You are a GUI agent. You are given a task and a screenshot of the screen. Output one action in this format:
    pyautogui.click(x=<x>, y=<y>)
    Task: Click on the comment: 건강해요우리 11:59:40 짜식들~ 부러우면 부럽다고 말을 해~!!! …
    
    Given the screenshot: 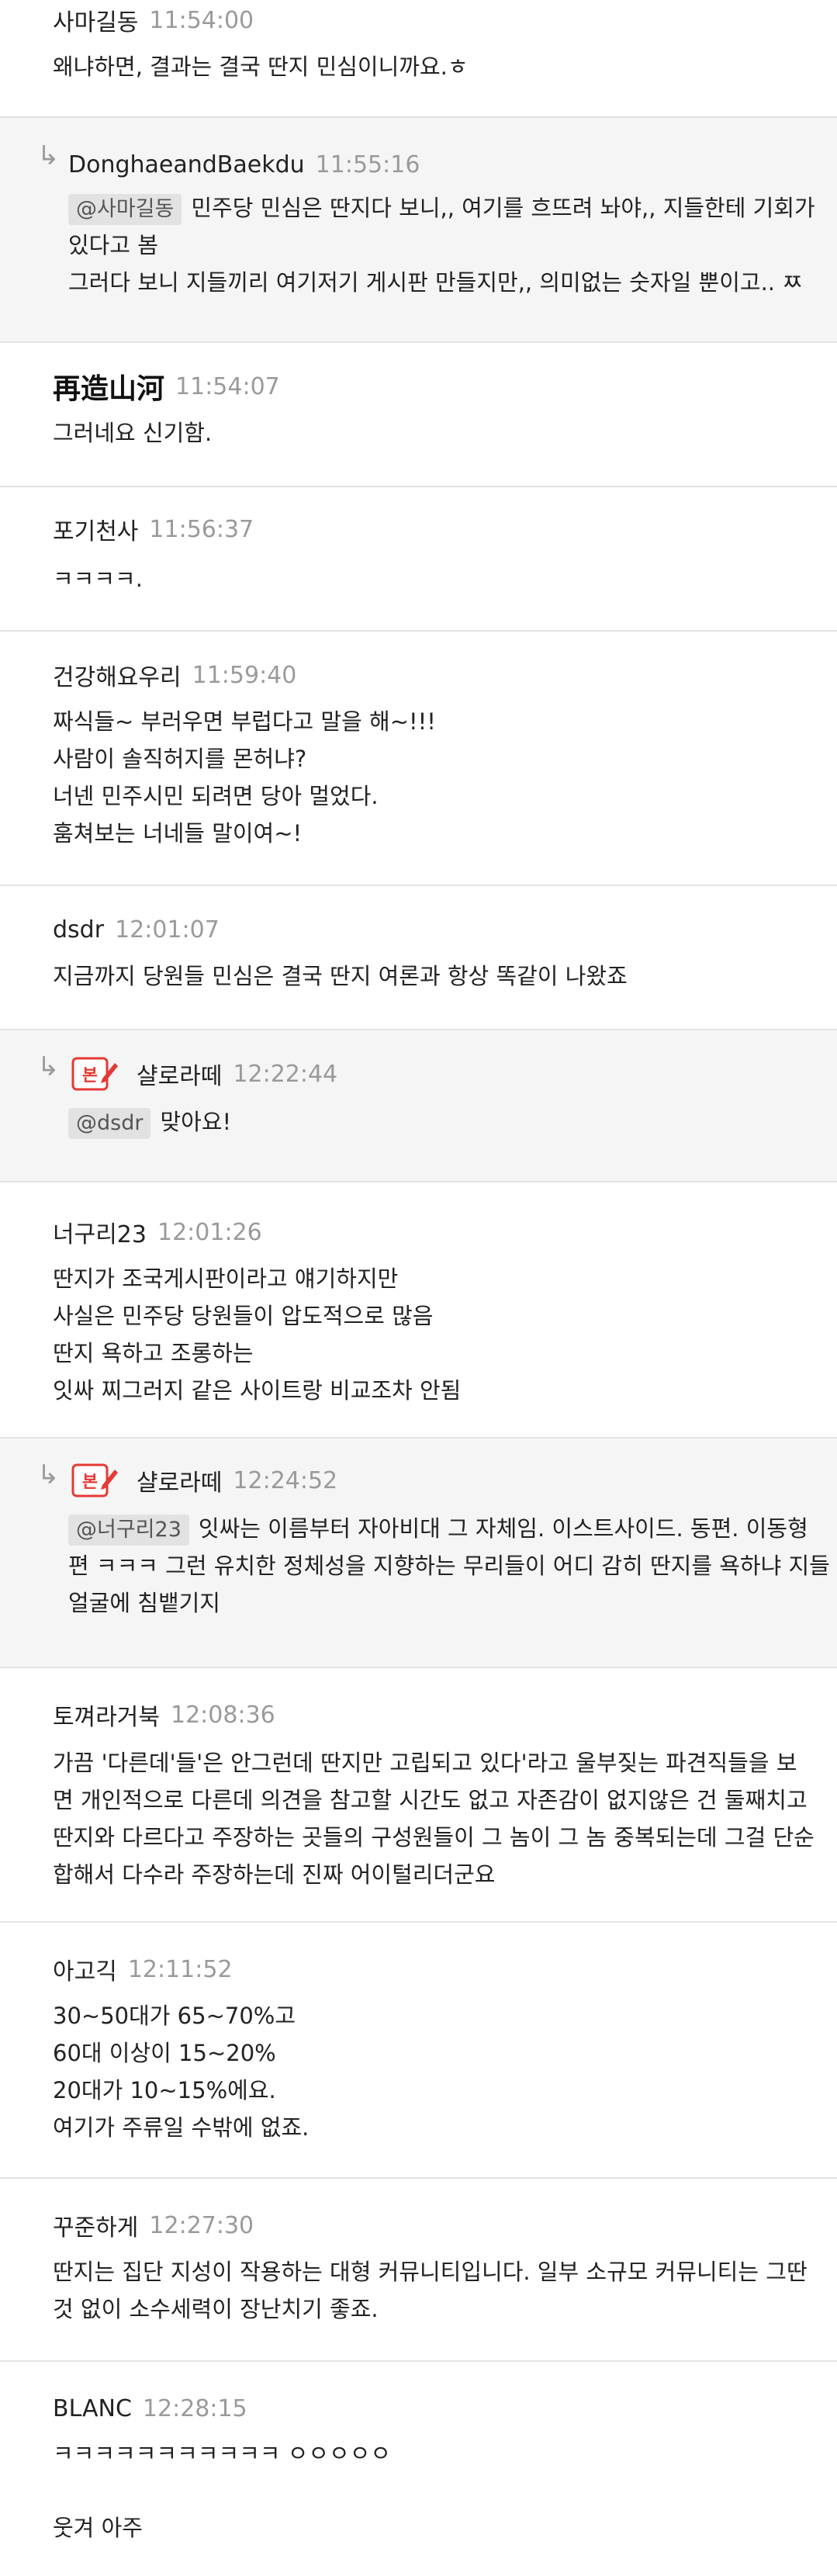 What is the action you would take?
    pyautogui.click(x=418, y=759)
    